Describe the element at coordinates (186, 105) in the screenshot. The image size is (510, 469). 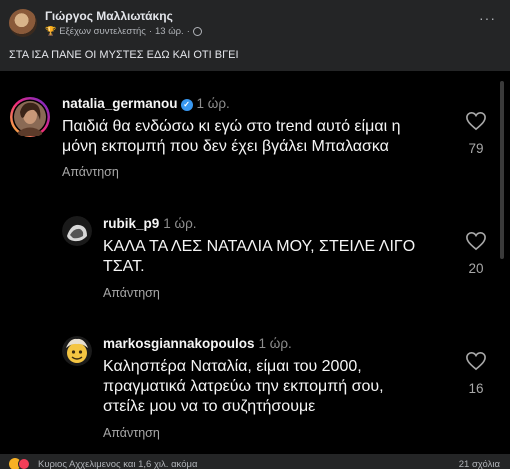
I see `verified-badge-icon: ✓` at that location.